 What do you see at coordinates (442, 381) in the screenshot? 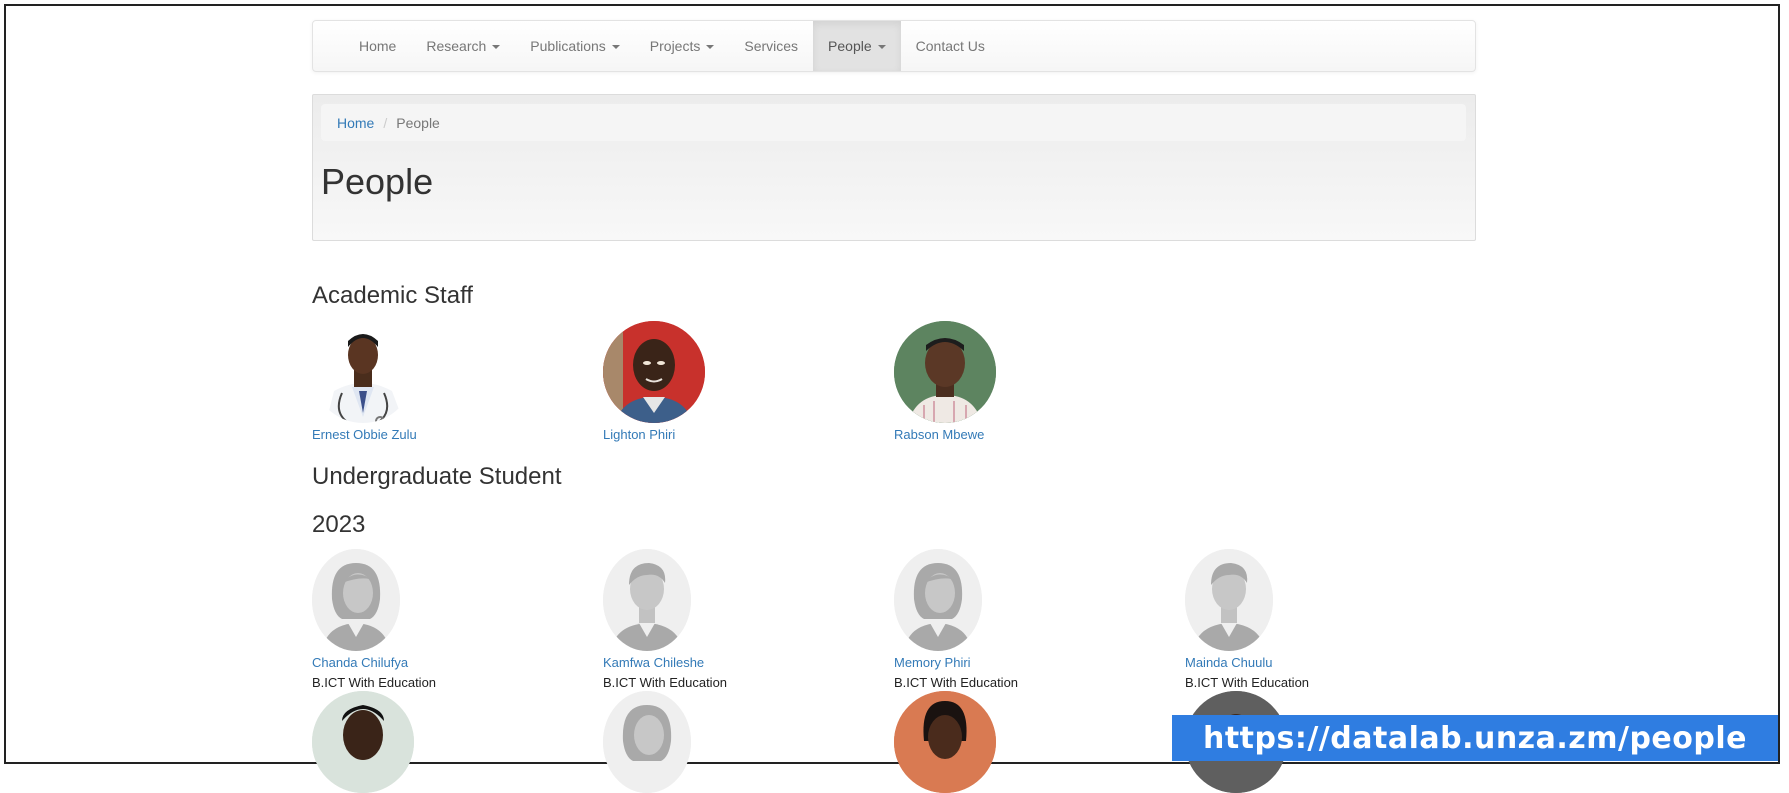
I see `staff-card: Ernest Obbie Zulu` at bounding box center [442, 381].